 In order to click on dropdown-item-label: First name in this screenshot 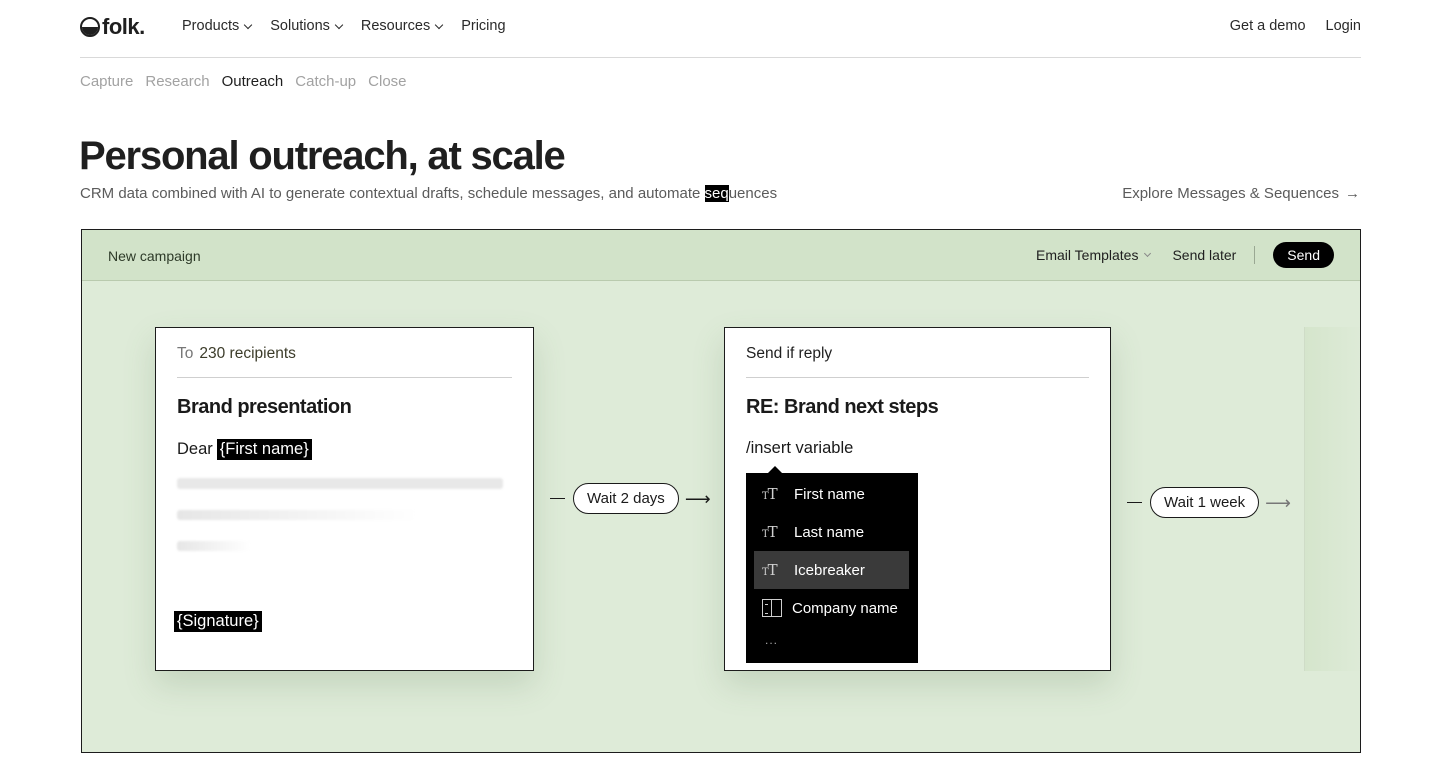, I will do `click(829, 494)`.